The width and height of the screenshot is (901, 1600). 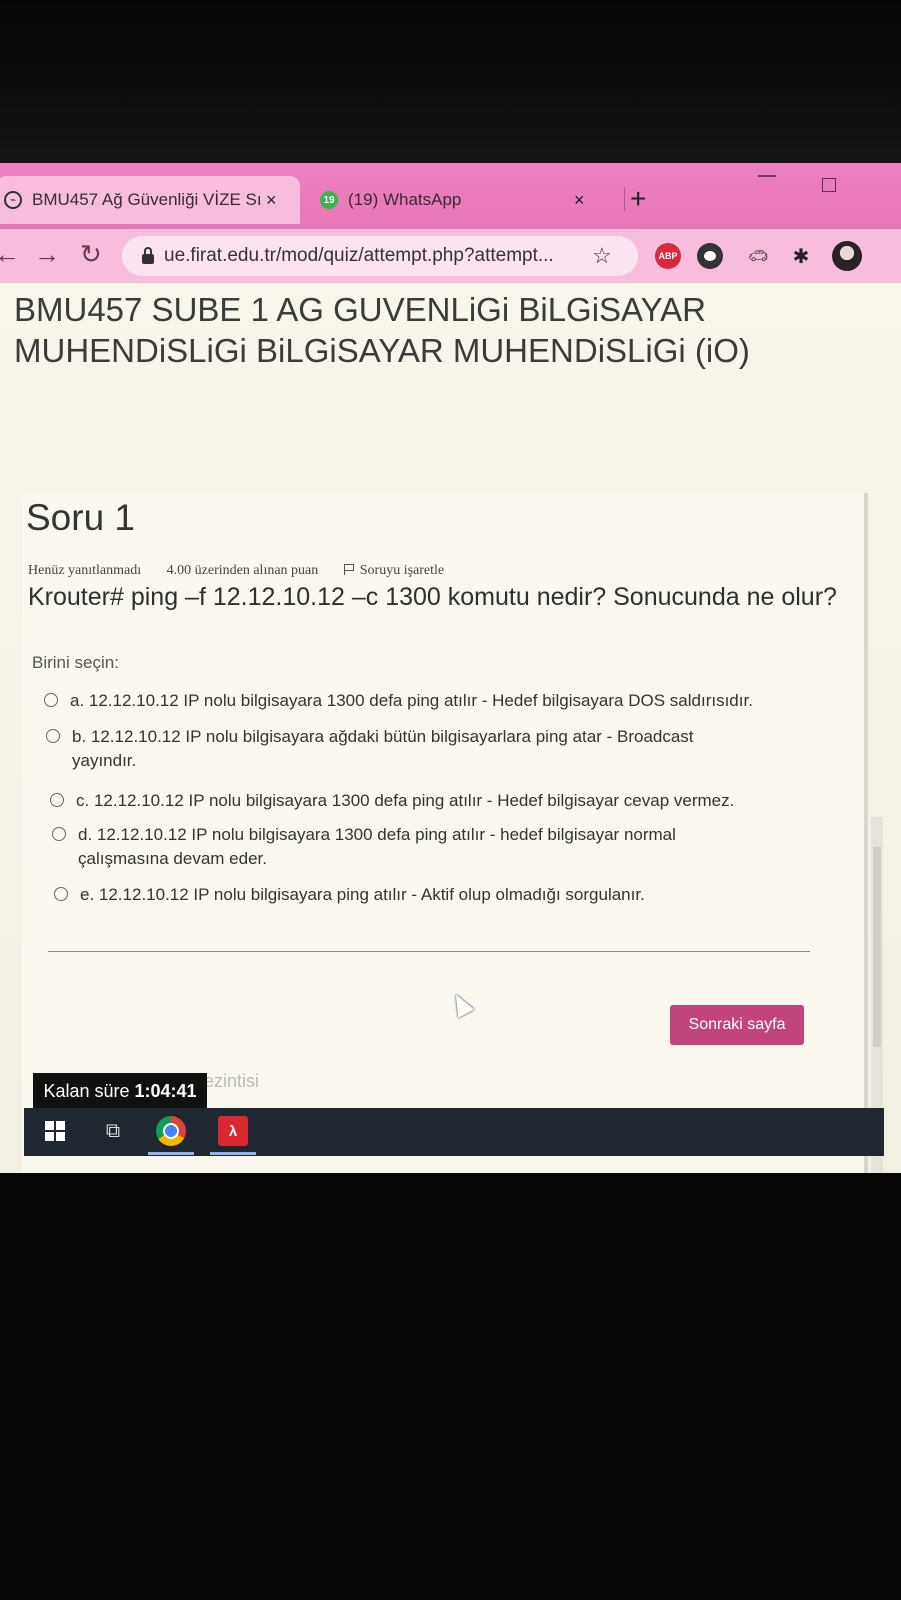 What do you see at coordinates (91, 254) in the screenshot?
I see `reload-icon: ↻` at bounding box center [91, 254].